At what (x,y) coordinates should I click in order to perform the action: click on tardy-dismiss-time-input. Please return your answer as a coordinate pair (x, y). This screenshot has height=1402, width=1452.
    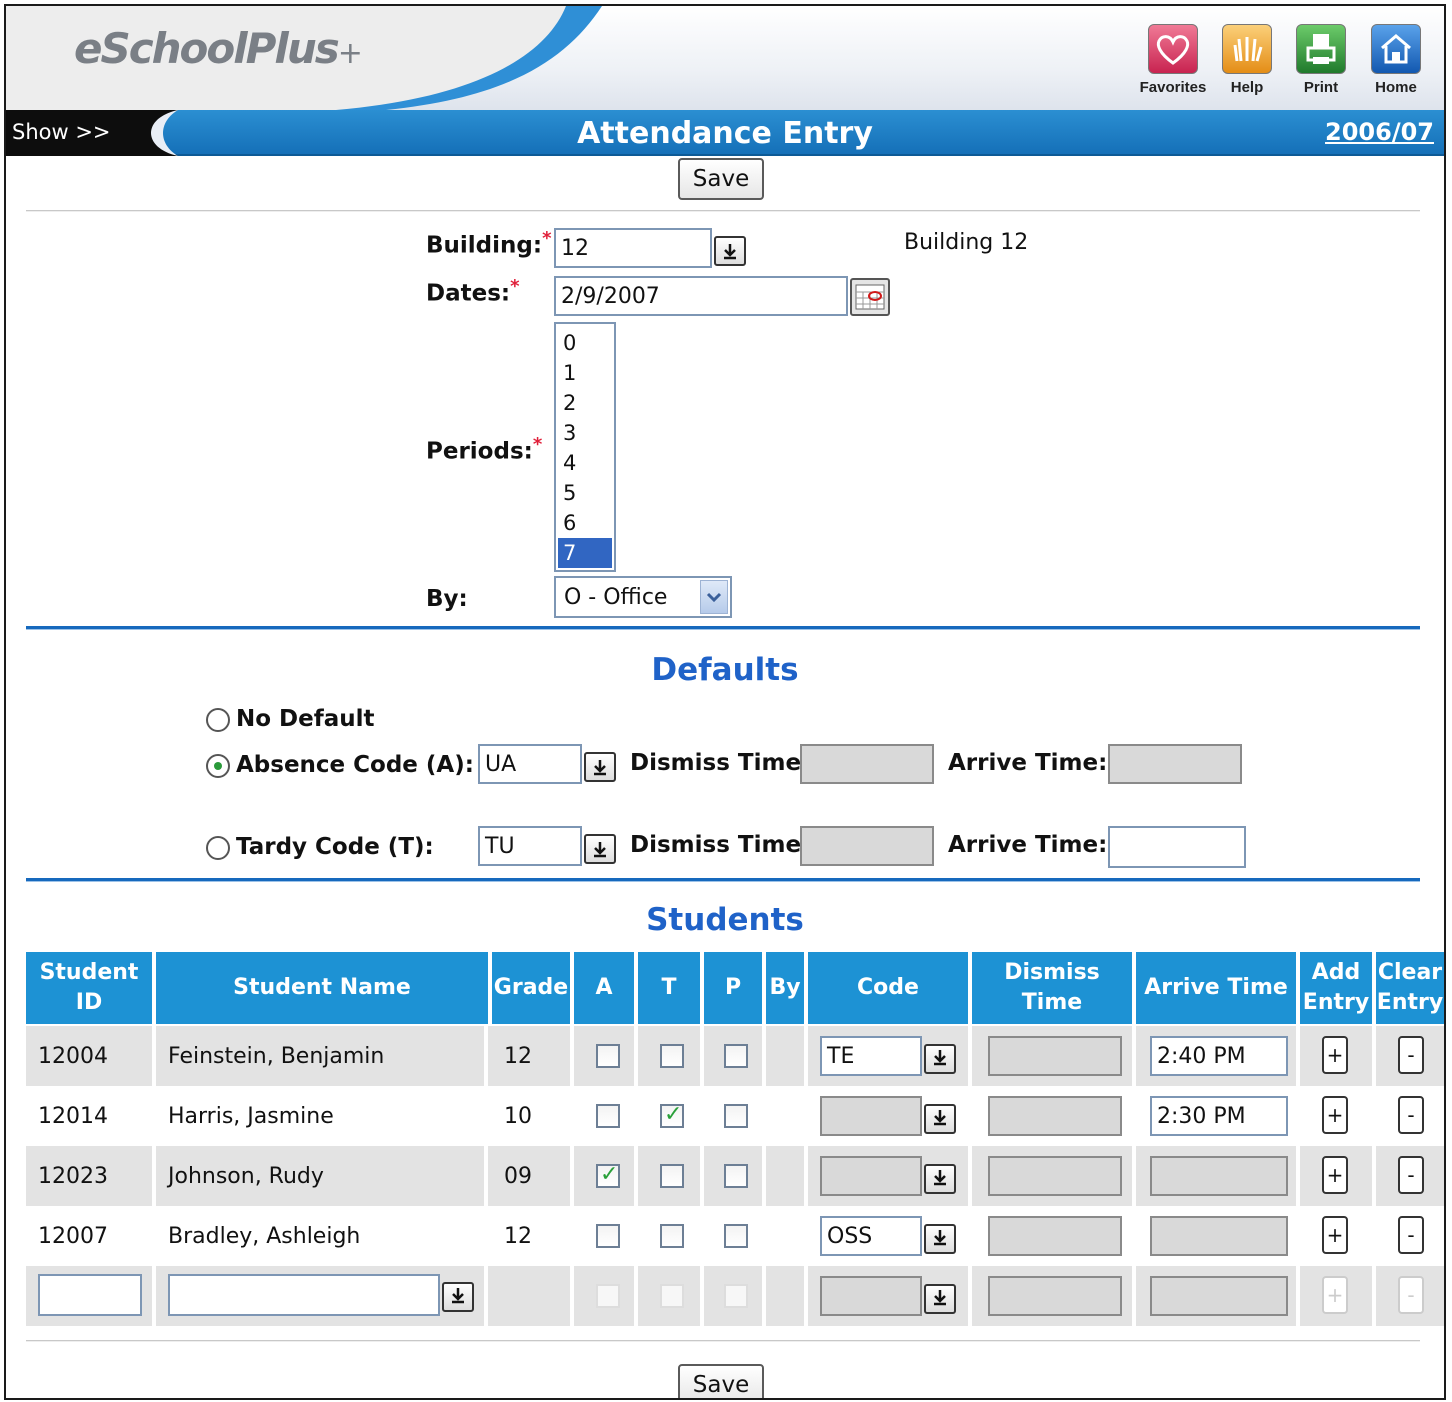
    Looking at the image, I should click on (867, 846).